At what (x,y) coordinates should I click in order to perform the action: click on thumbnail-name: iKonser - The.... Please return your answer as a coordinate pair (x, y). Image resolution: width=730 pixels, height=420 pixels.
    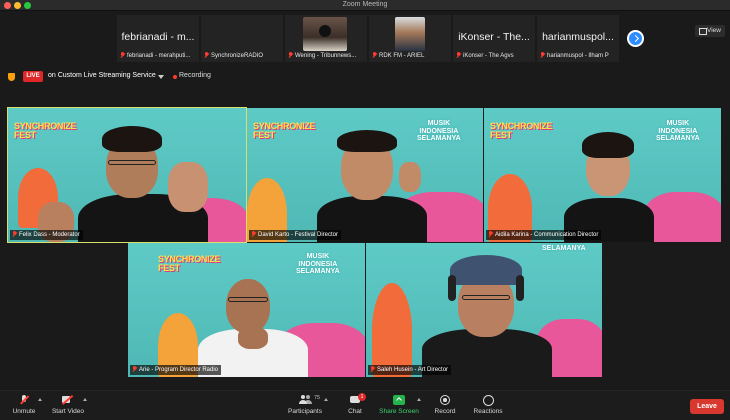
    Looking at the image, I should click on (494, 37).